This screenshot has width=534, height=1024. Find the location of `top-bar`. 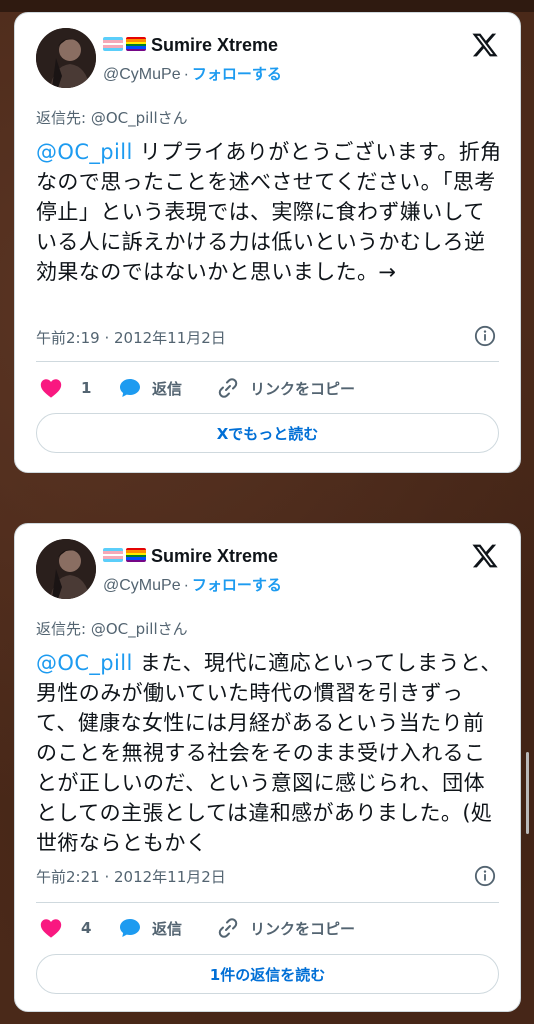

top-bar is located at coordinates (267, 6).